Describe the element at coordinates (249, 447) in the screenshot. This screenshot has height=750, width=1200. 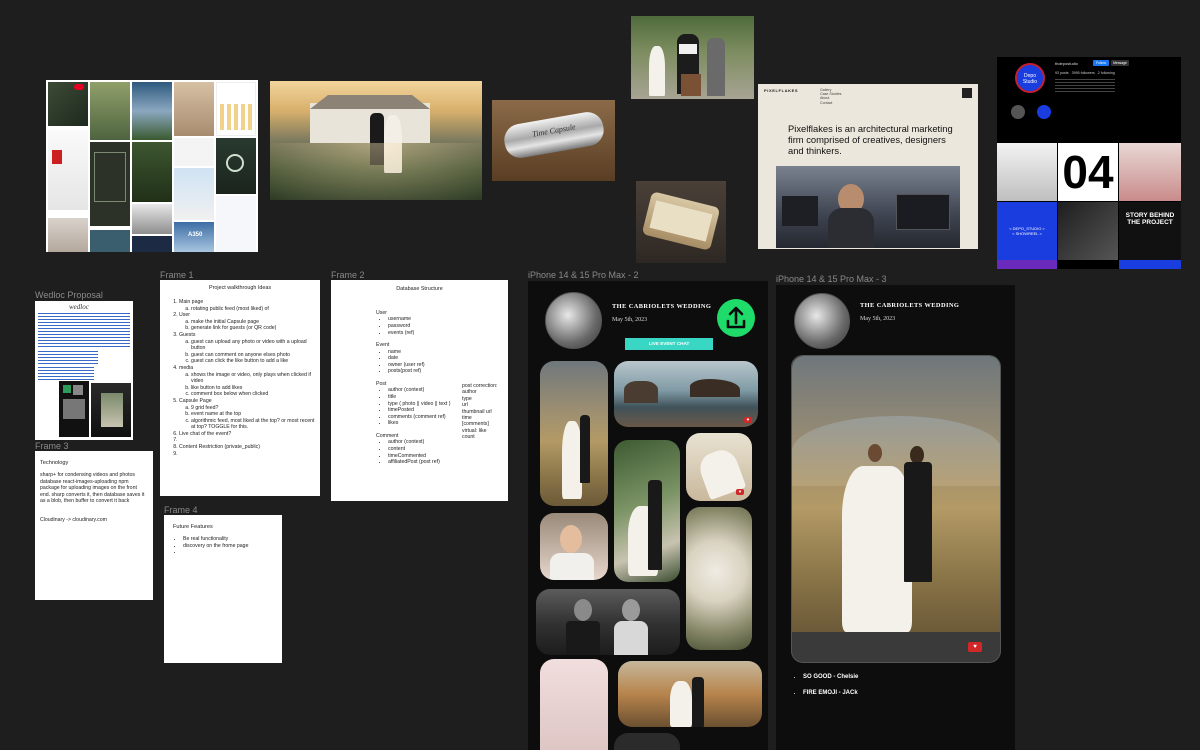
I see `list-item: Content Restriction (private_public)` at that location.